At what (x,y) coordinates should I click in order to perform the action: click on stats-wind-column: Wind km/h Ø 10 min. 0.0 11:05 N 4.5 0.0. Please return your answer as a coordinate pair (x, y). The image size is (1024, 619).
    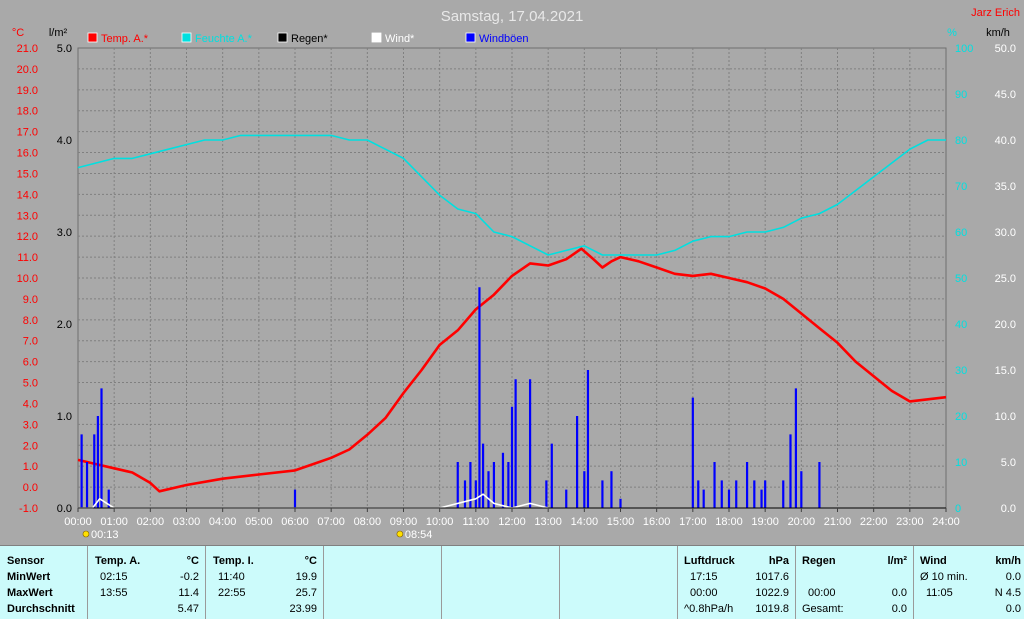
    Looking at the image, I should click on (969, 582).